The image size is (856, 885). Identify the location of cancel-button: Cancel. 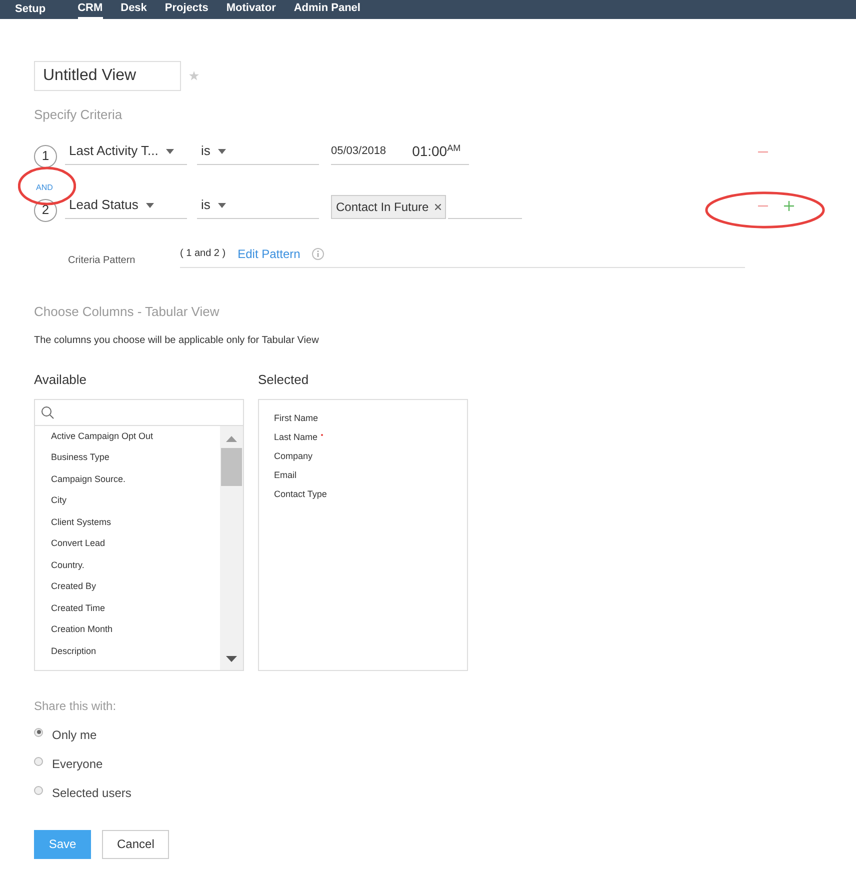
(135, 844).